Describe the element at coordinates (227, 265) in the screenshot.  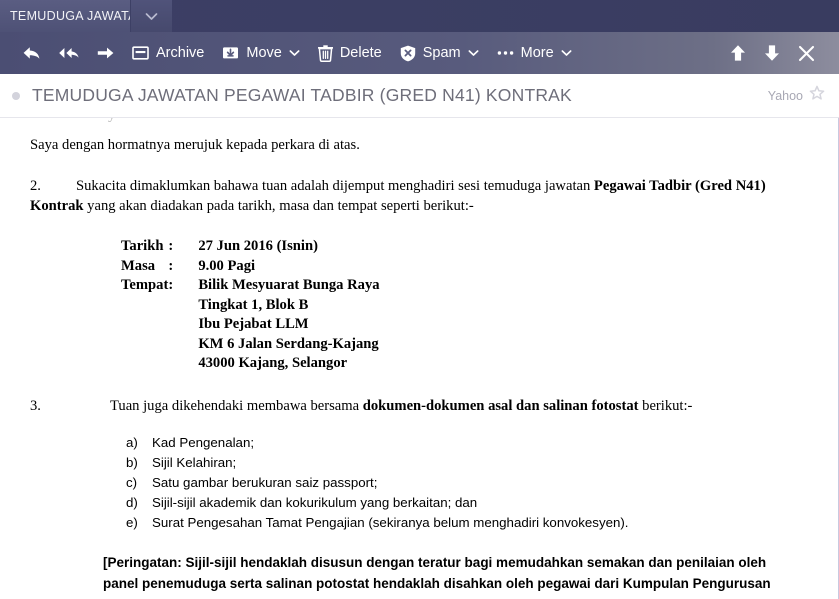
I see `detail-value: 9.00 Pagi` at that location.